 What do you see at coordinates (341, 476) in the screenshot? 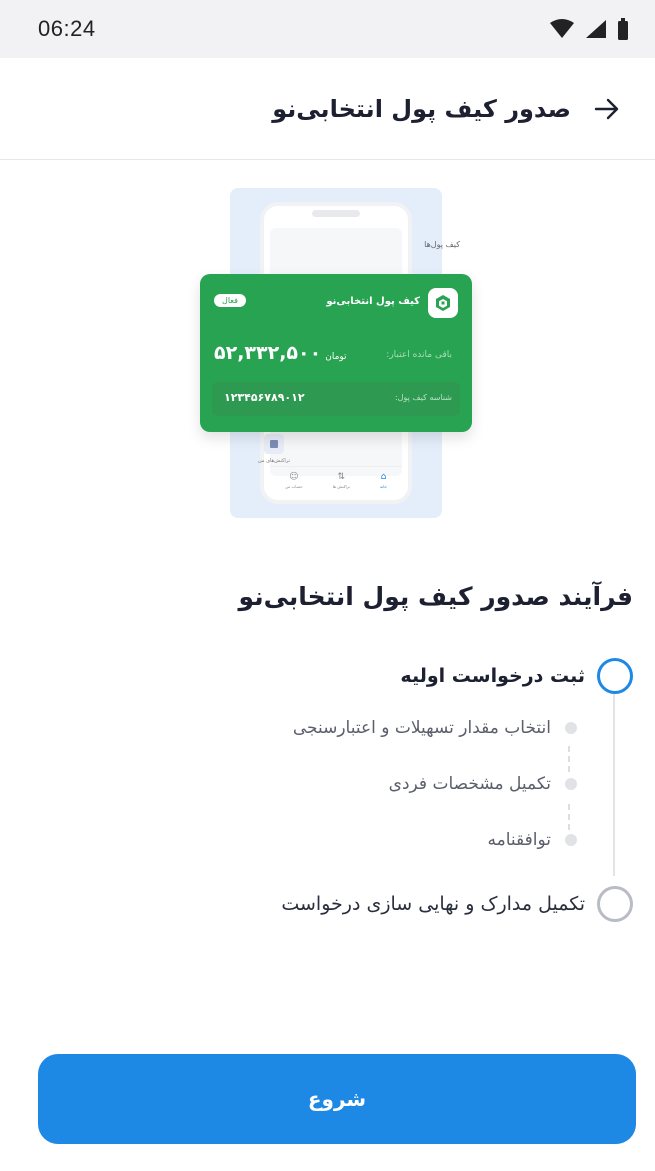
I see `transfer-icon: ⇅` at bounding box center [341, 476].